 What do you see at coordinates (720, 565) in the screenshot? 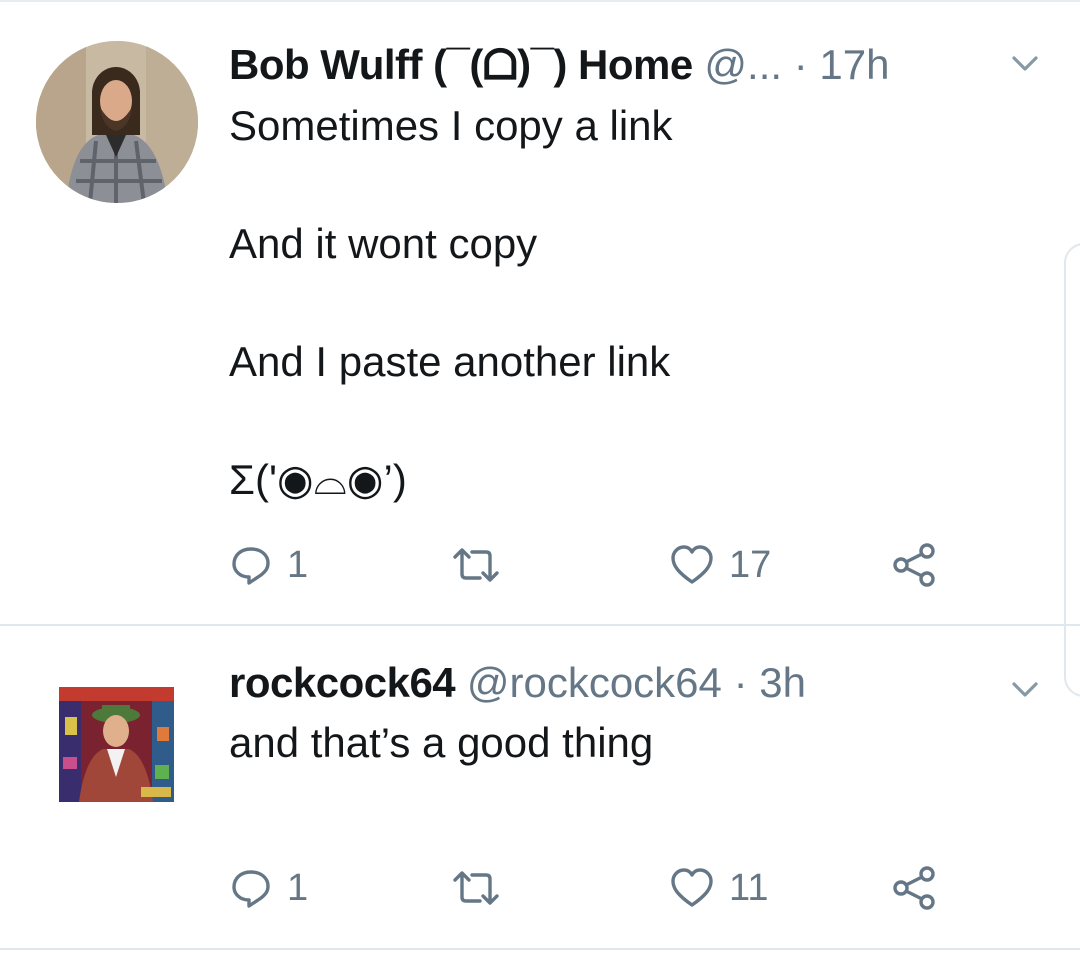
I see `like-button: 17` at bounding box center [720, 565].